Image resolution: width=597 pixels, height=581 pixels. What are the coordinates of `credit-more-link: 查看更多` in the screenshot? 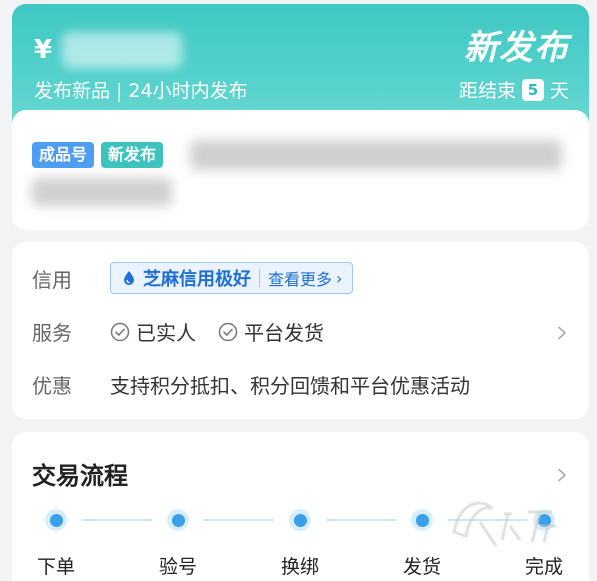 It's located at (300, 278).